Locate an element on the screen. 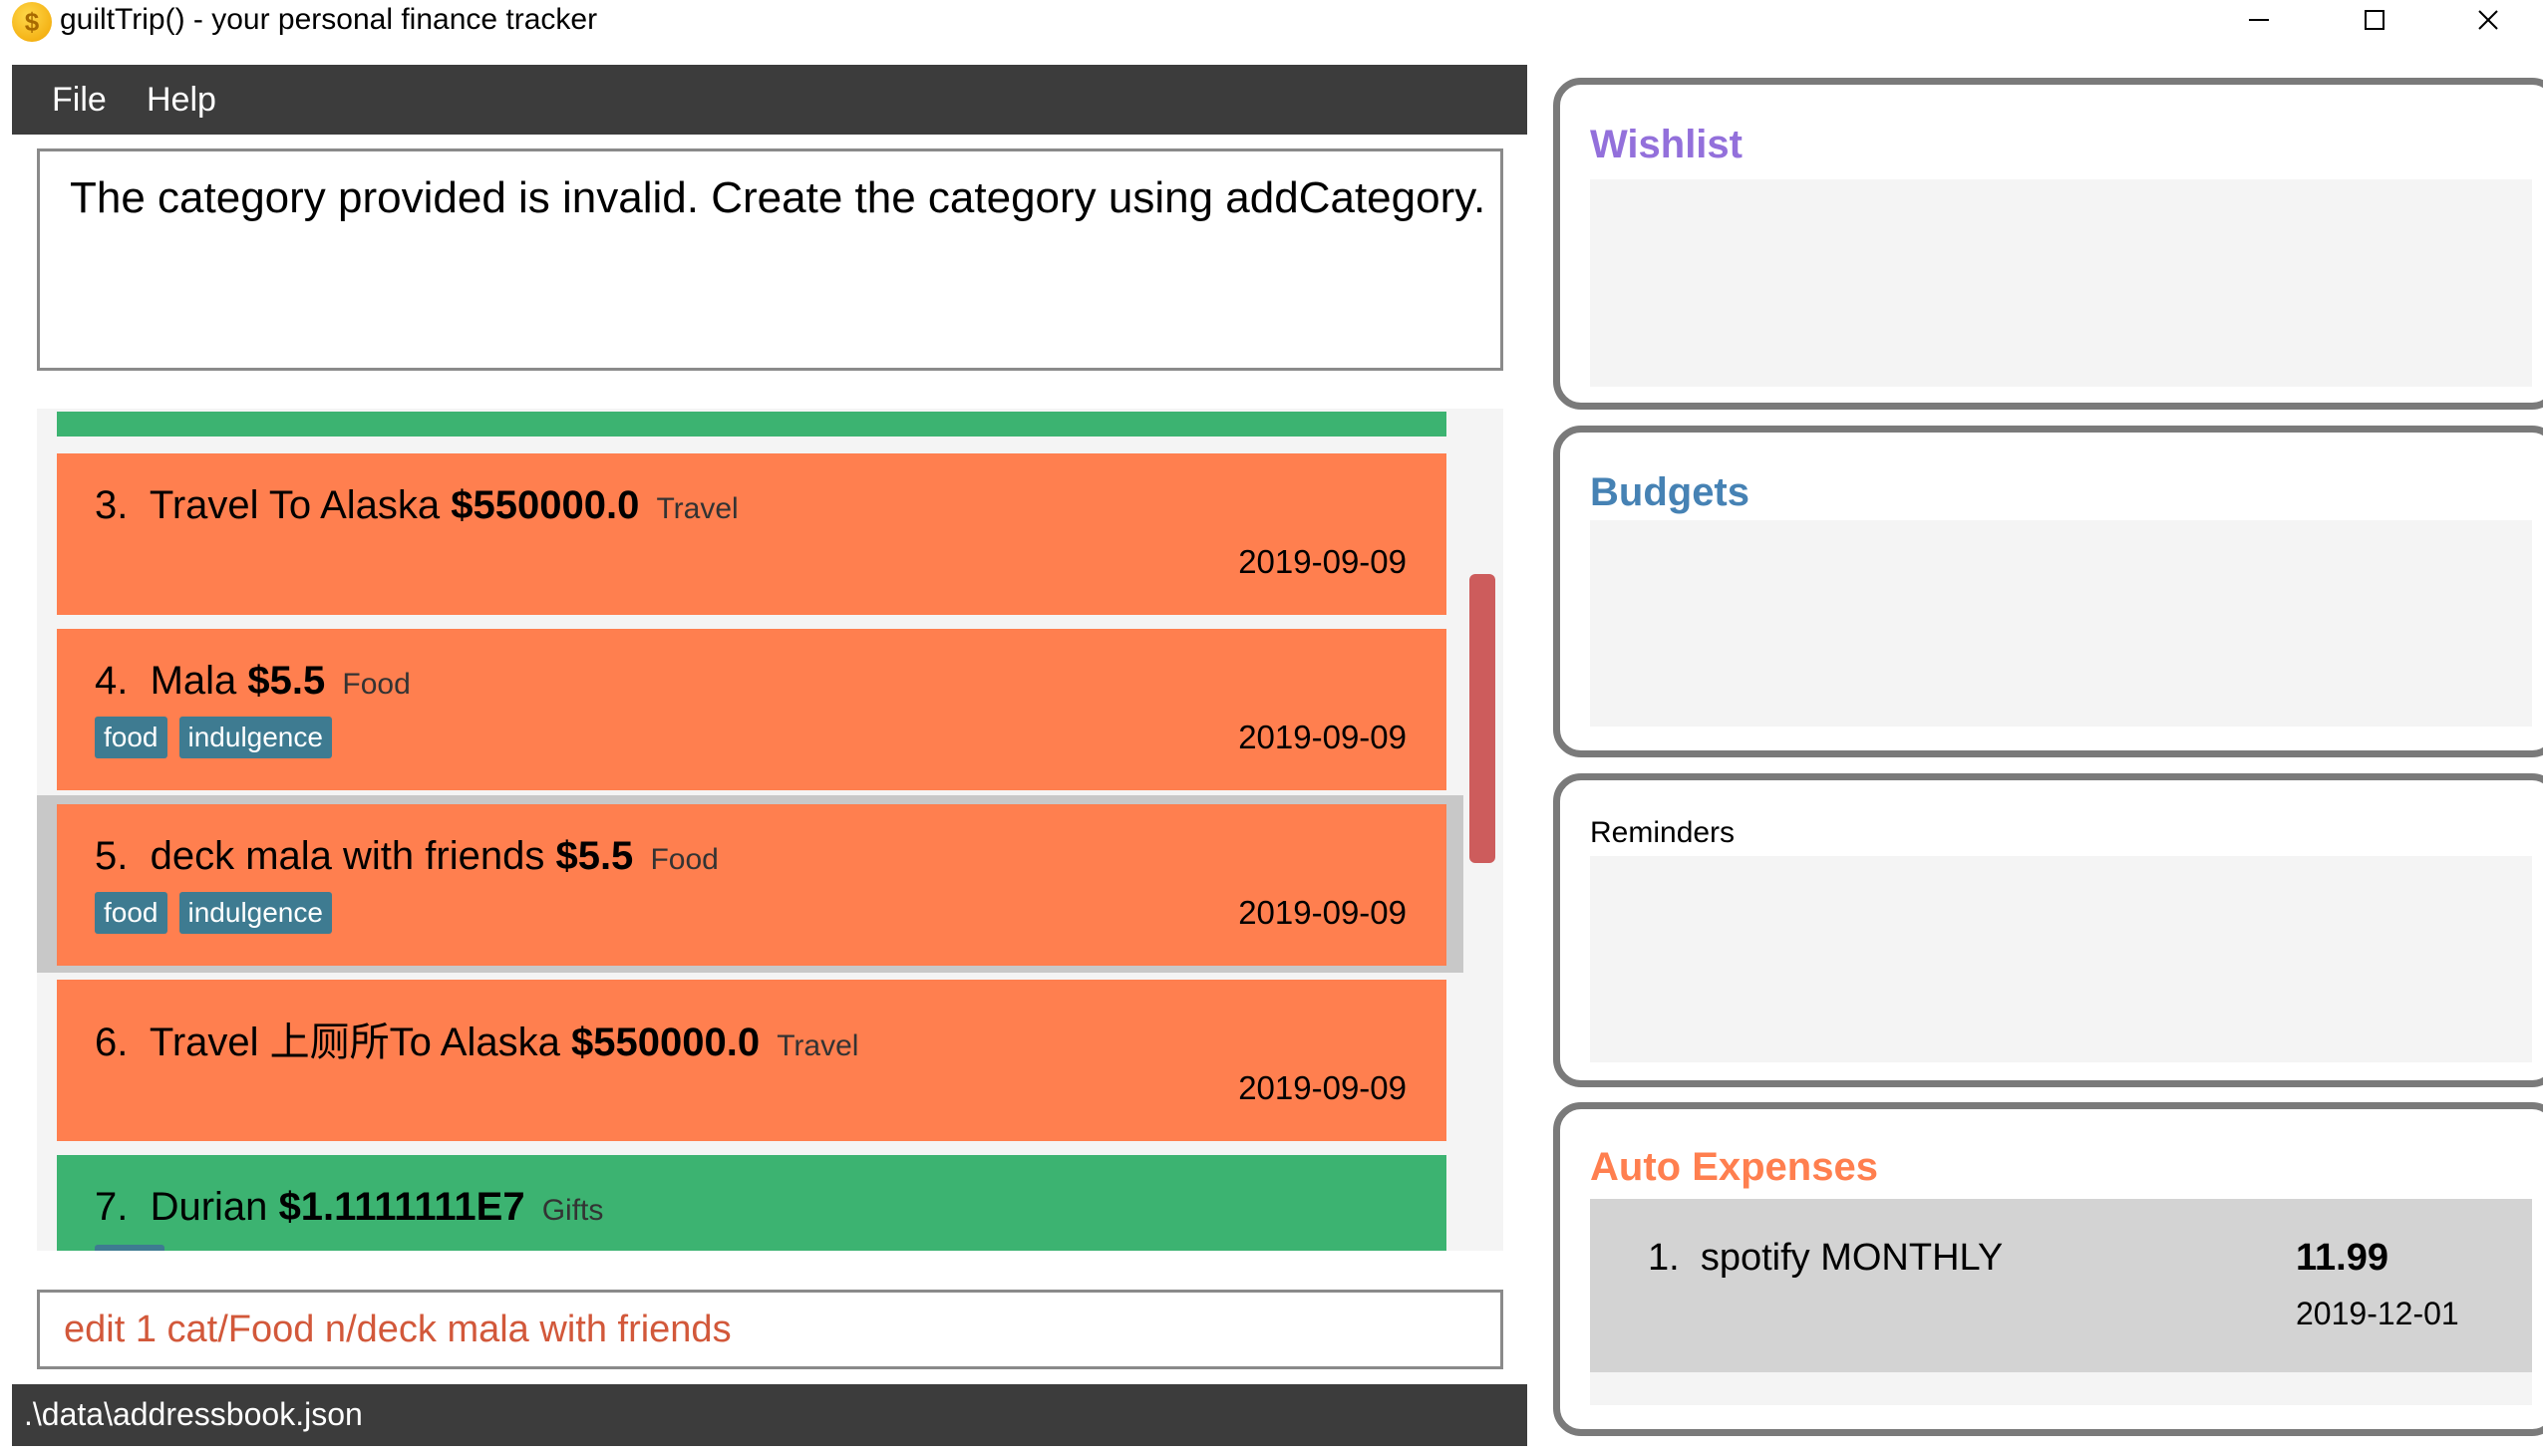 The width and height of the screenshot is (2543, 1456). list-item-partial-top is located at coordinates (751, 424).